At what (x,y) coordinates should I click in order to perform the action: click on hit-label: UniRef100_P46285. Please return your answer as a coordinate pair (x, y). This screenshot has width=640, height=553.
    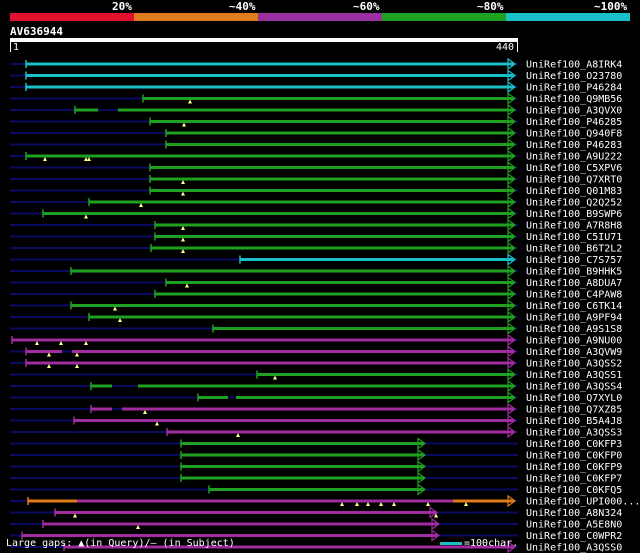
    Looking at the image, I should click on (574, 122).